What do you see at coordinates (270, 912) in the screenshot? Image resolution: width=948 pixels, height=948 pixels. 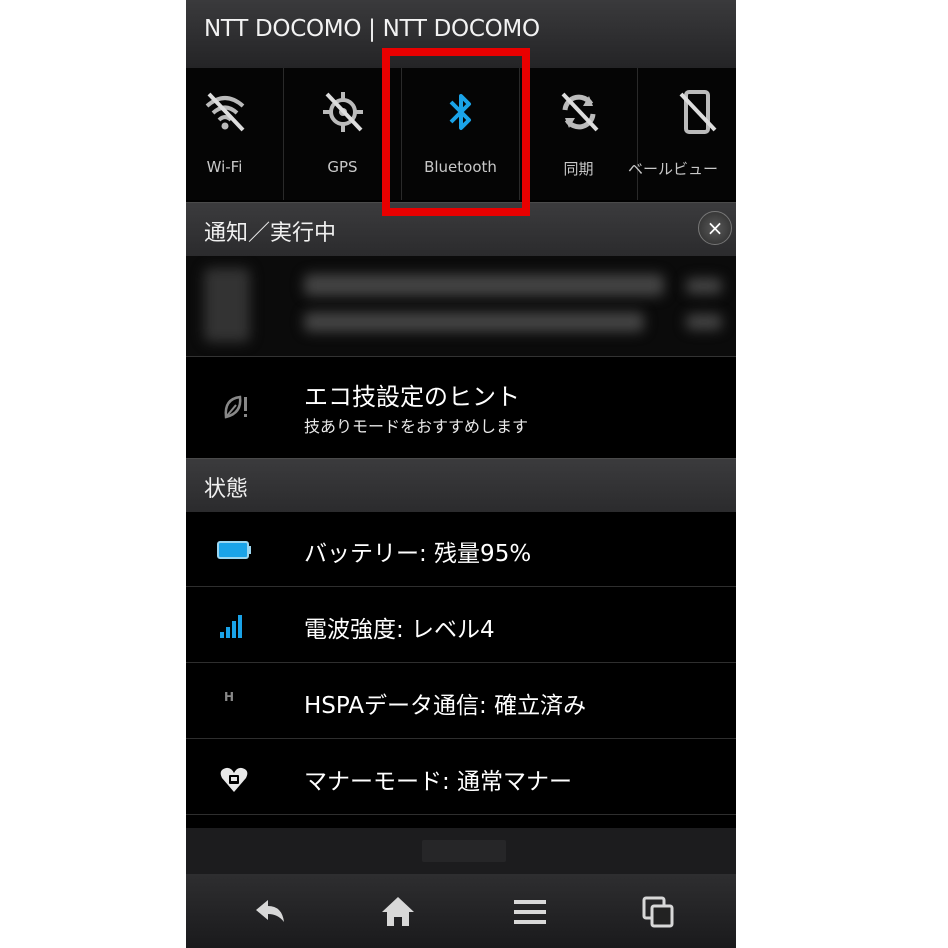 I see `back-icon` at bounding box center [270, 912].